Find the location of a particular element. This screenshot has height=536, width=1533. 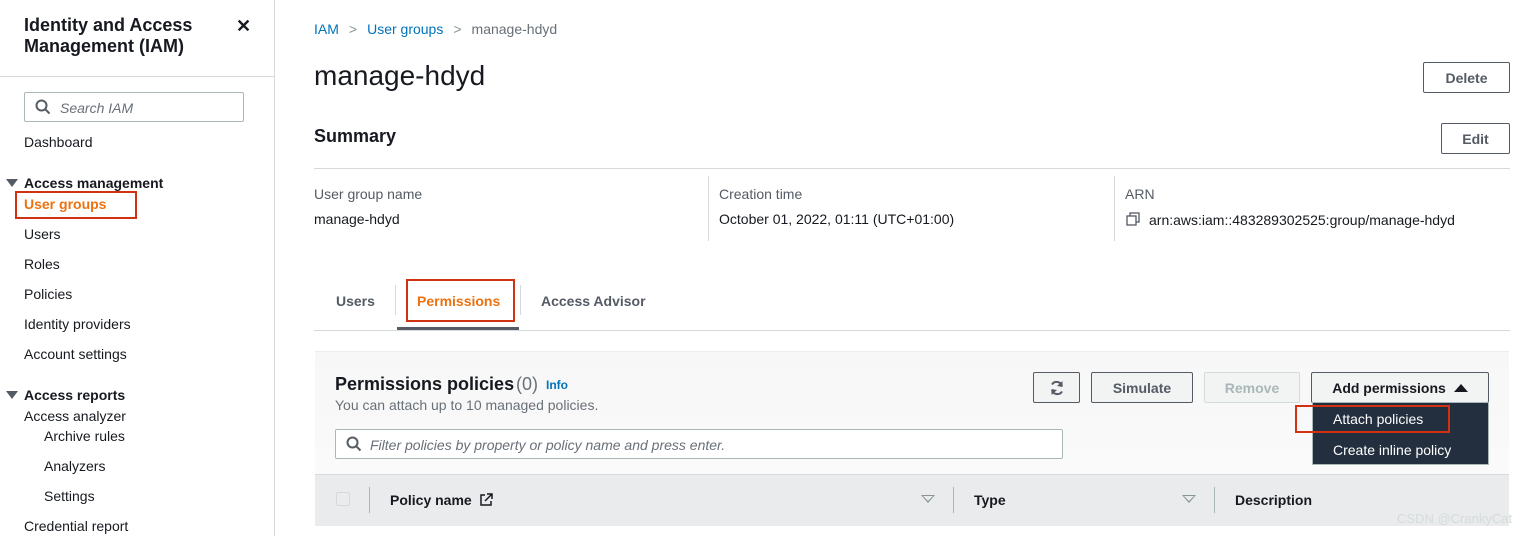

breadcrumb: IAM > User groups > manage-hdyd is located at coordinates (435, 29).